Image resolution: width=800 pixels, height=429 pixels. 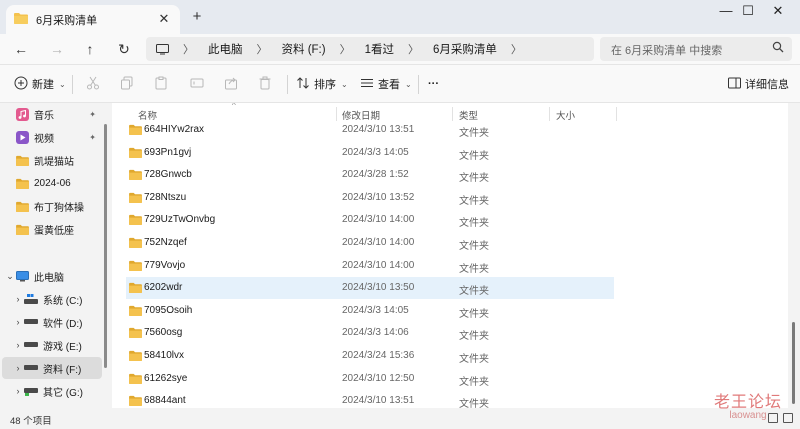 What do you see at coordinates (793, 363) in the screenshot?
I see `content-scrollbar` at bounding box center [793, 363].